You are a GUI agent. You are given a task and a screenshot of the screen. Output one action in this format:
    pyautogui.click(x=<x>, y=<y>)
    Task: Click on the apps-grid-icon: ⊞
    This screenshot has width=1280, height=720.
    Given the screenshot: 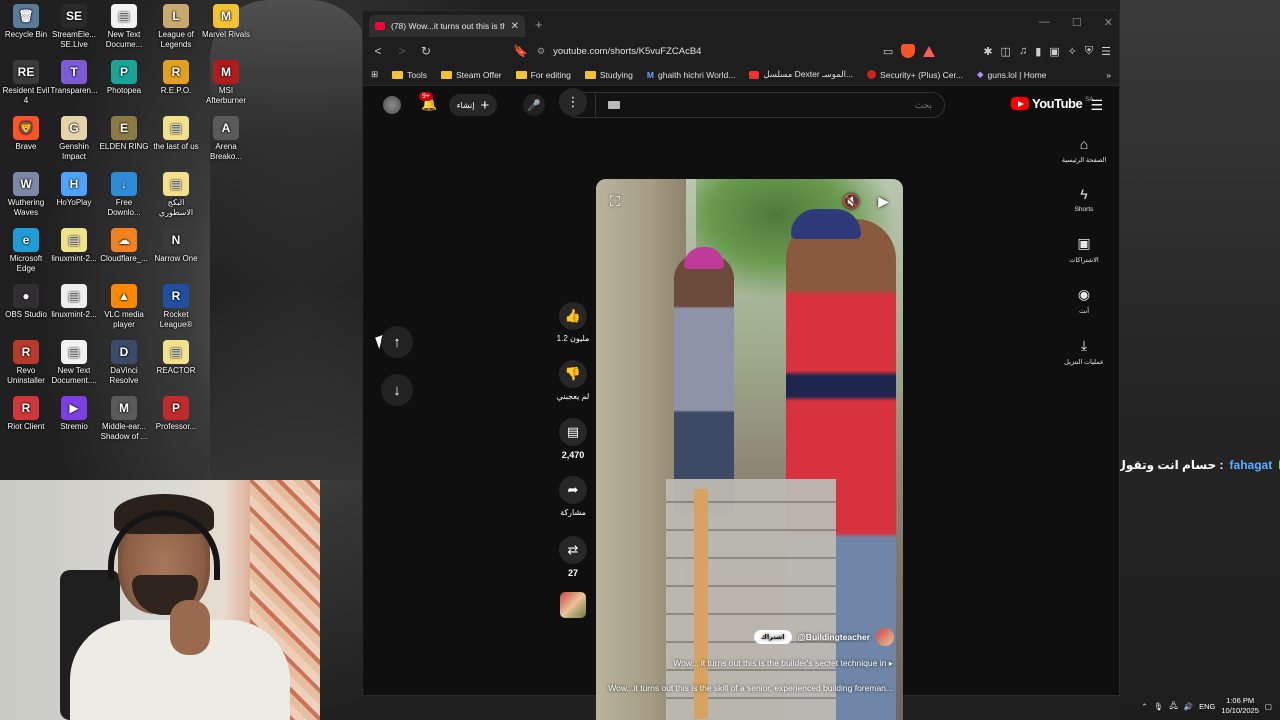 What is the action you would take?
    pyautogui.click(x=374, y=74)
    